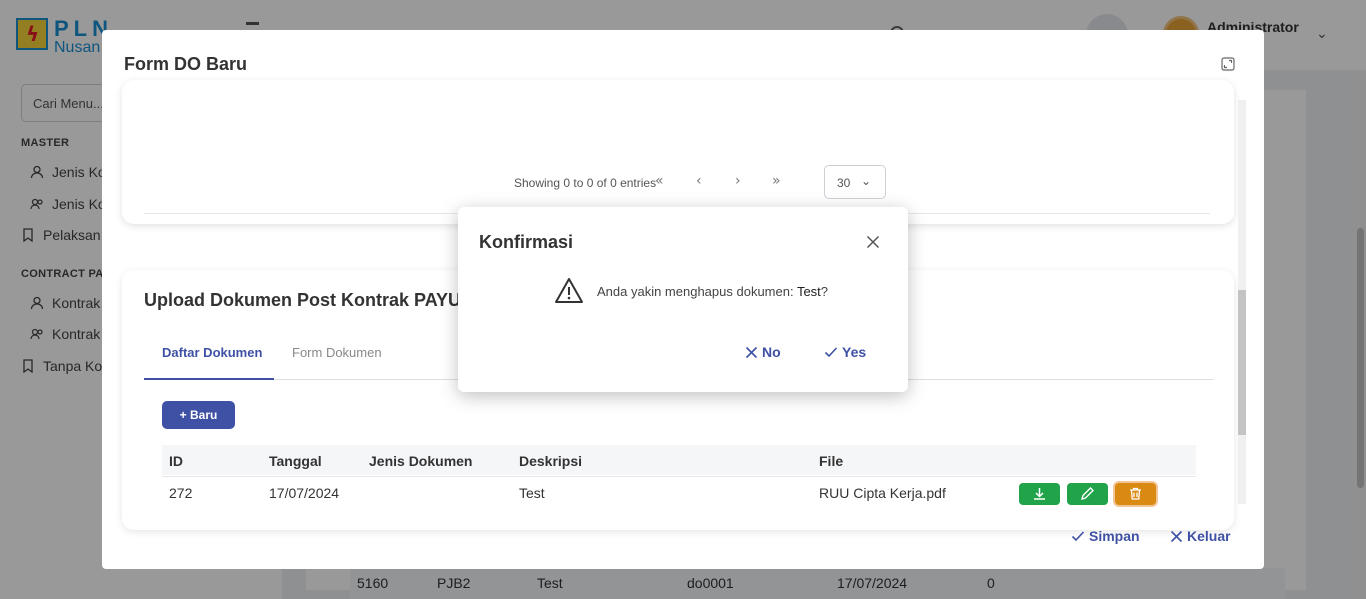  I want to click on warning-icon, so click(569, 290).